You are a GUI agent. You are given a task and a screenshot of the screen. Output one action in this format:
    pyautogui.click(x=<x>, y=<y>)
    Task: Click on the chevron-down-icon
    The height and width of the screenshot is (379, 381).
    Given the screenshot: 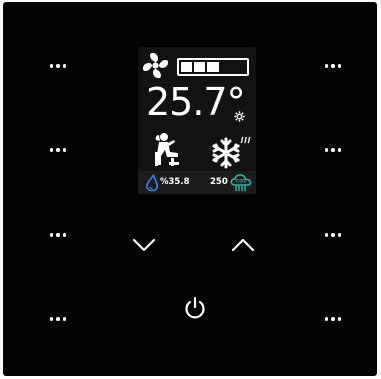 What is the action you would take?
    pyautogui.click(x=144, y=245)
    